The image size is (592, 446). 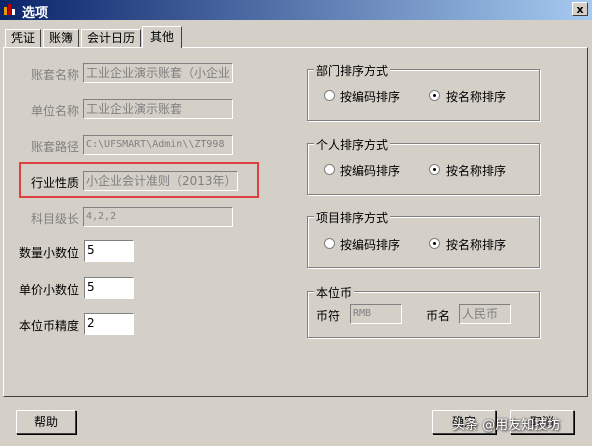 I want to click on project-sort-code-radio, so click(x=329, y=243).